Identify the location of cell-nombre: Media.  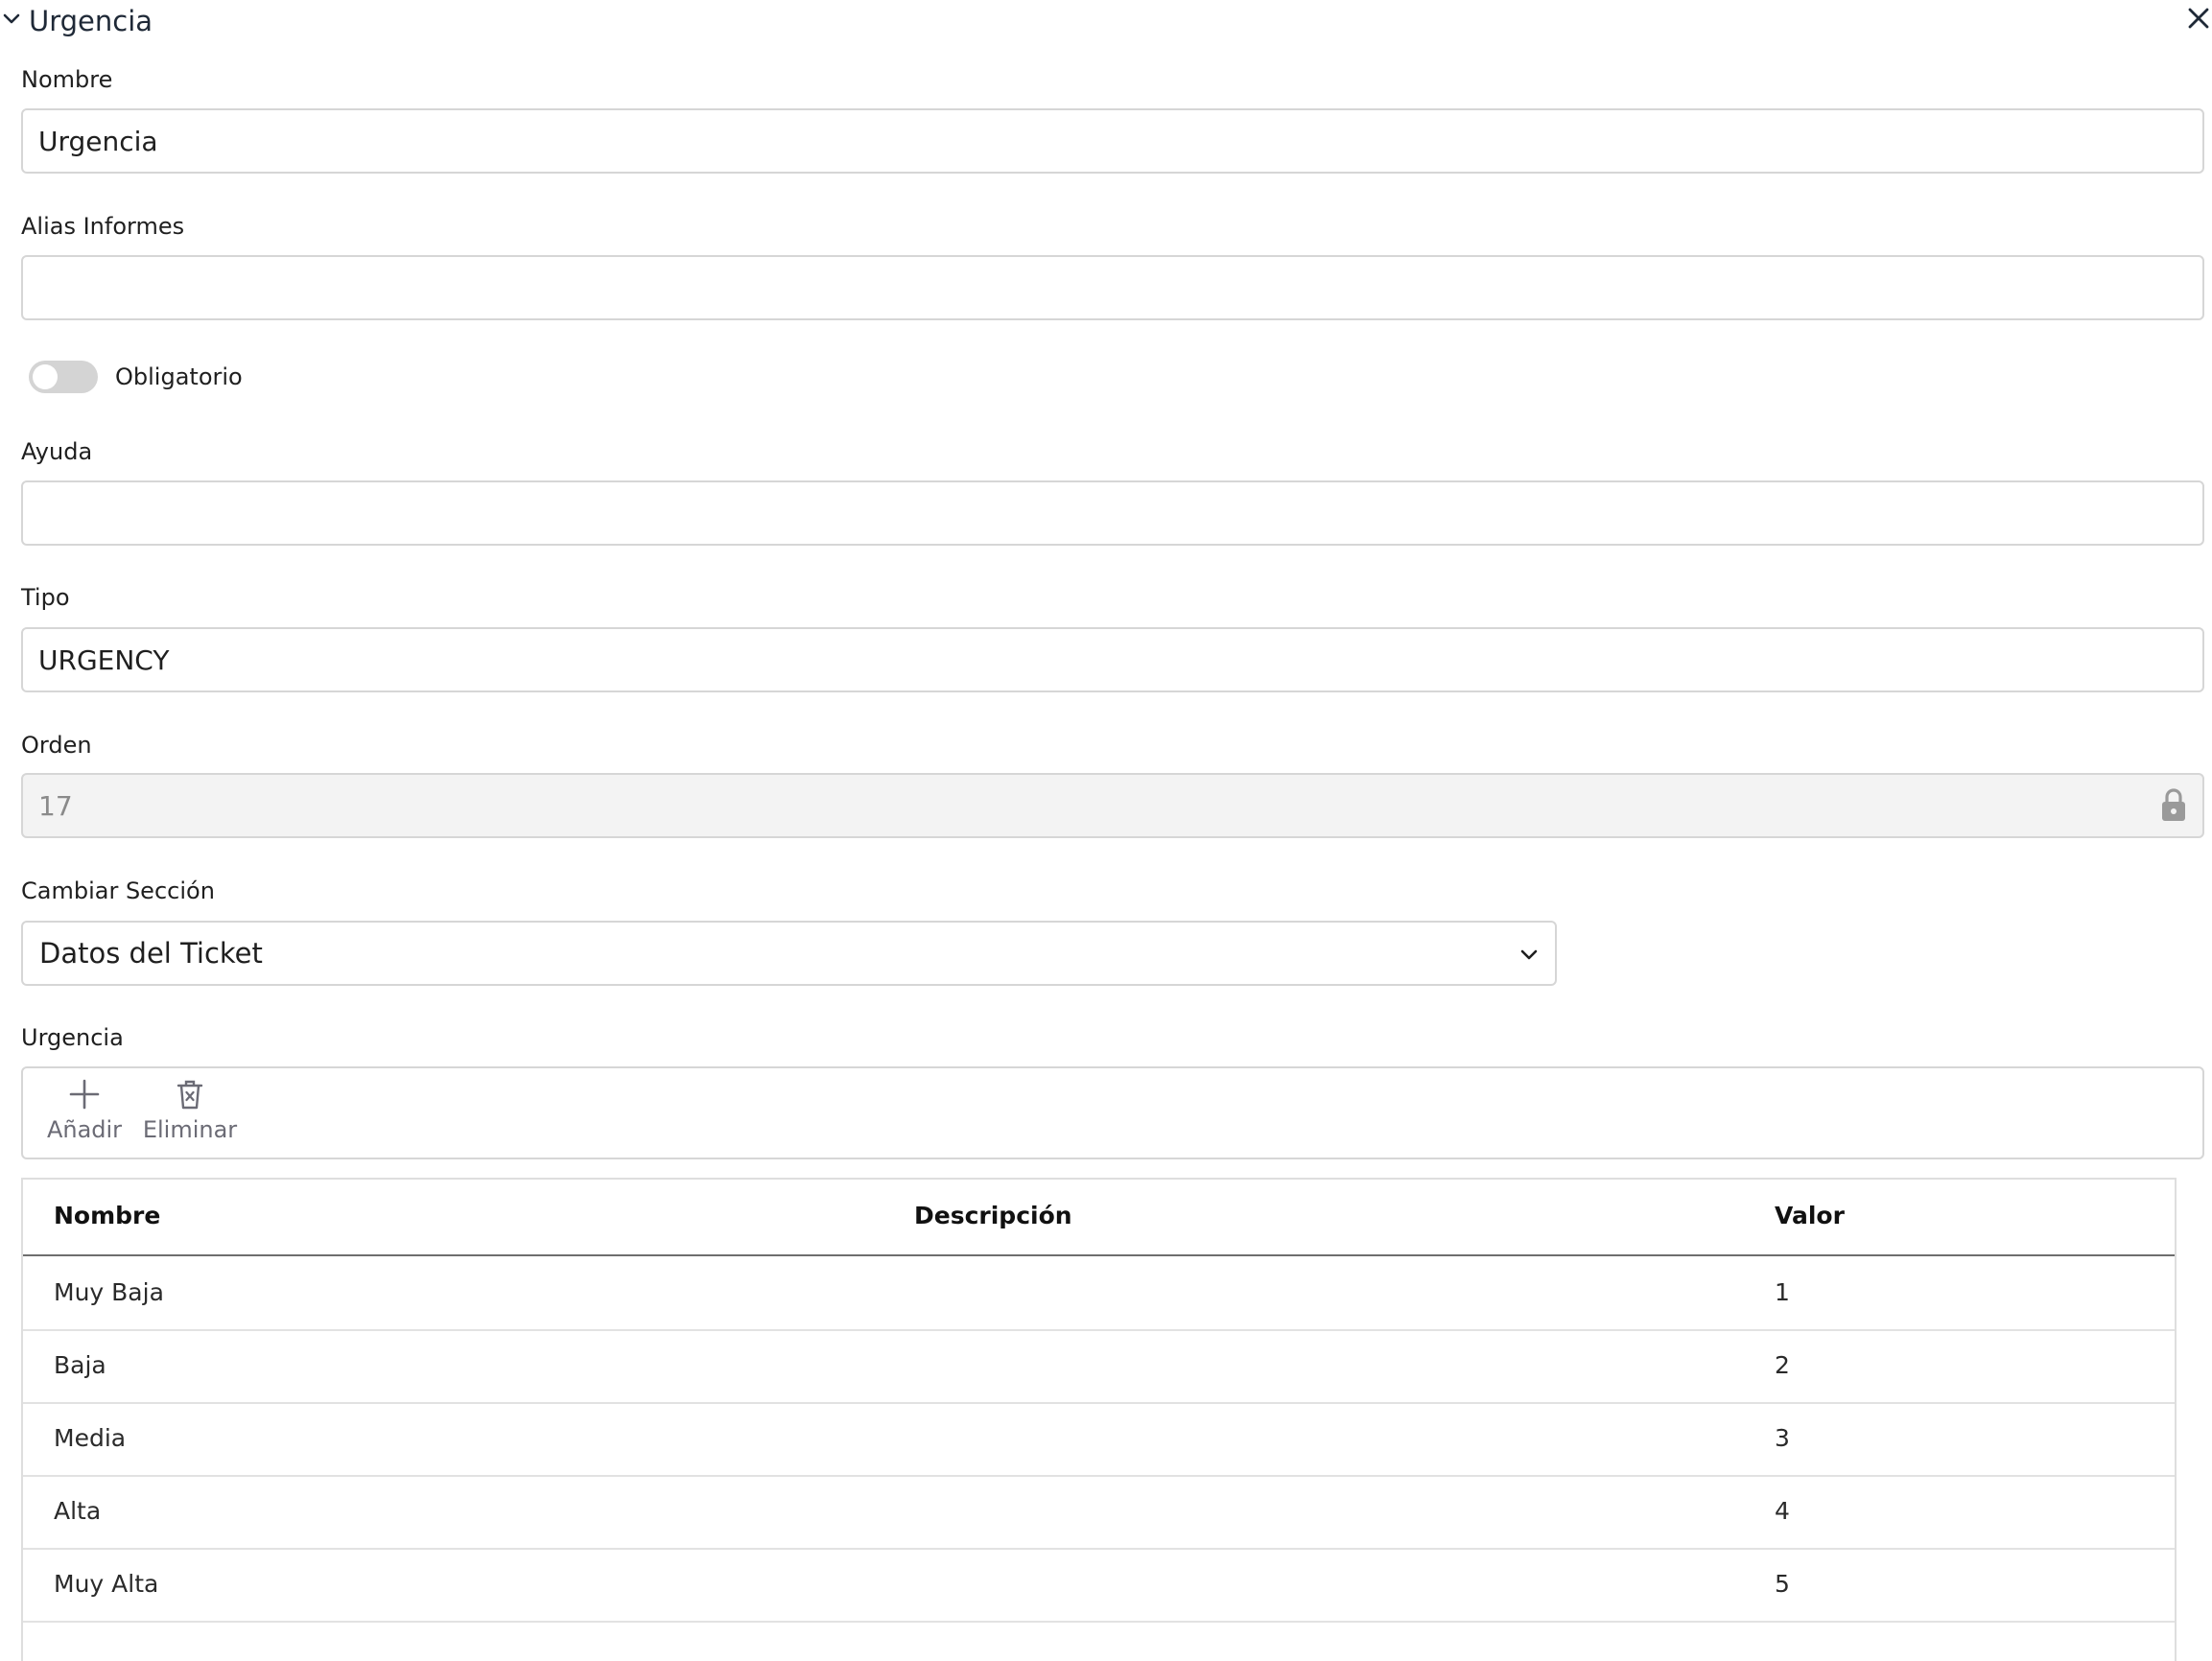
(90, 1438).